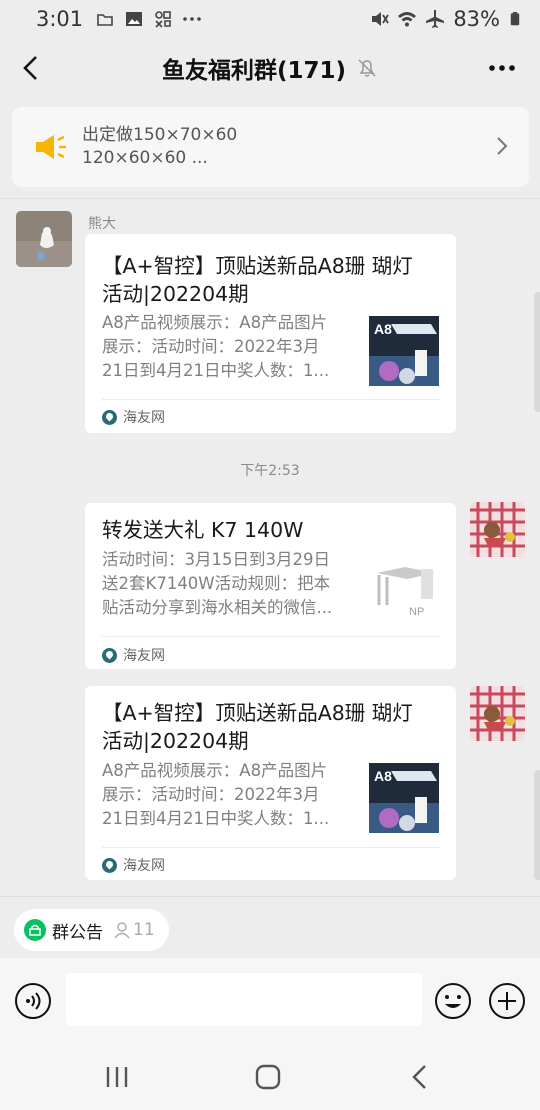 The width and height of the screenshot is (540, 1110). Describe the element at coordinates (163, 19) in the screenshot. I see `game-icon` at that location.